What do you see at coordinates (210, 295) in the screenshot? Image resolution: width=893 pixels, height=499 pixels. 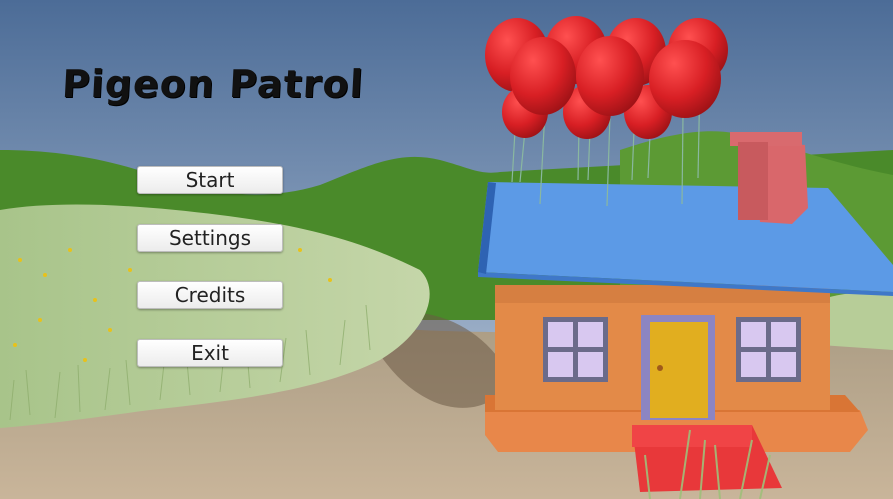 I see `credits-button: Credits` at bounding box center [210, 295].